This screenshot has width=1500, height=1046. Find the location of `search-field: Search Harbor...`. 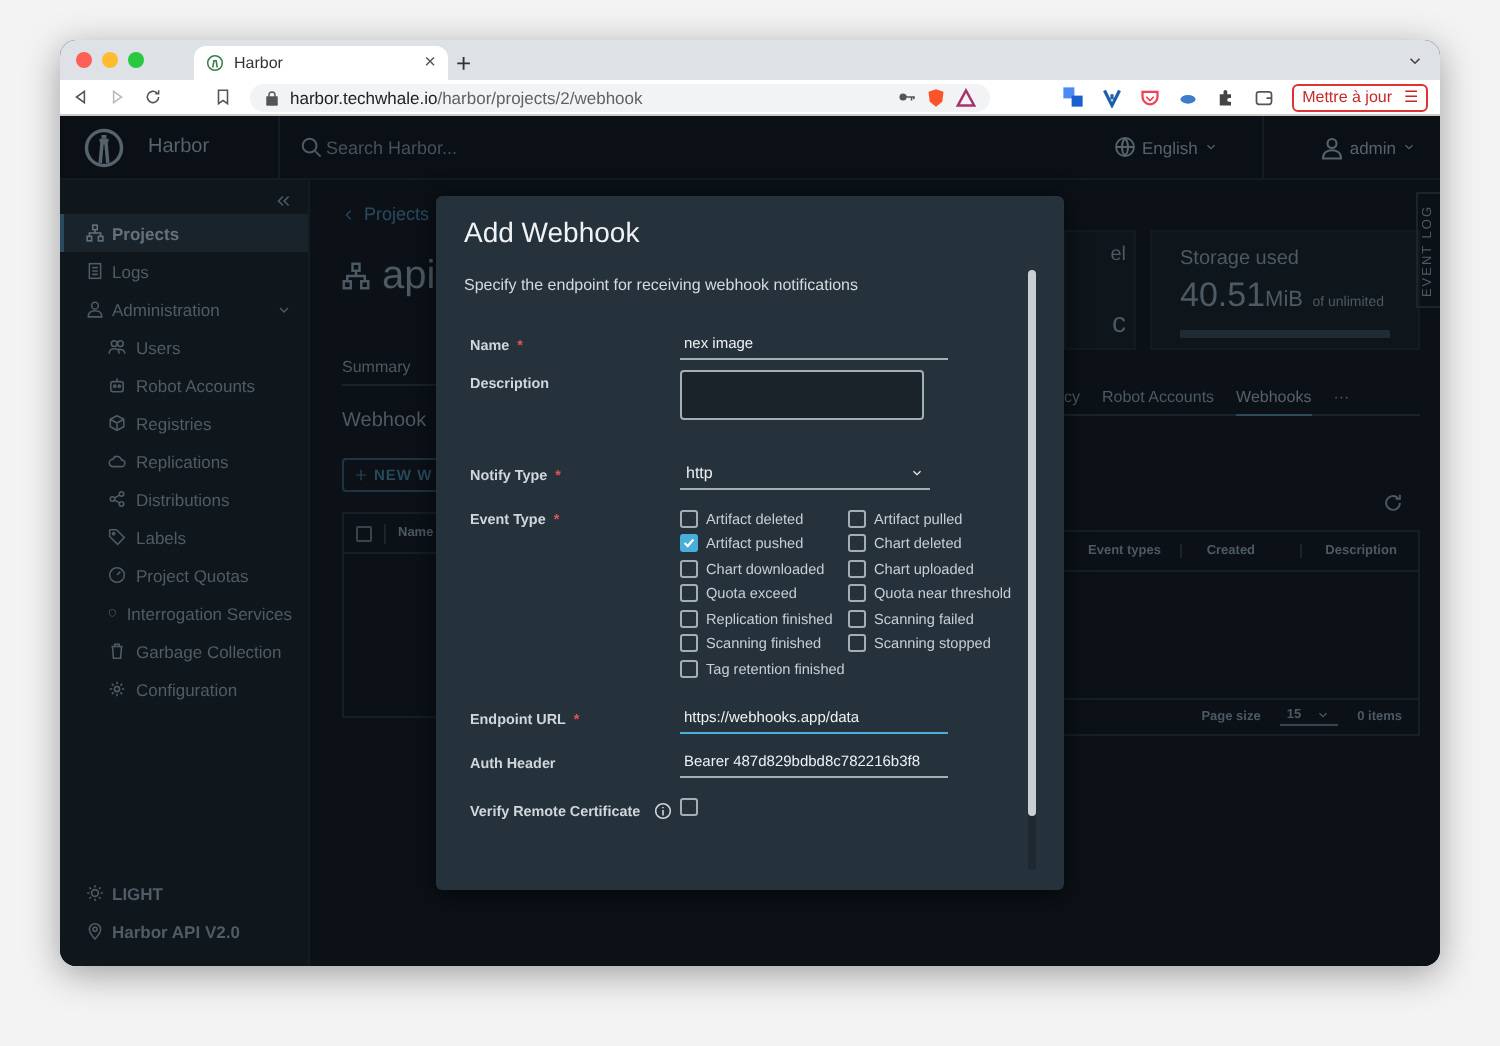

search-field: Search Harbor... is located at coordinates (476, 147).